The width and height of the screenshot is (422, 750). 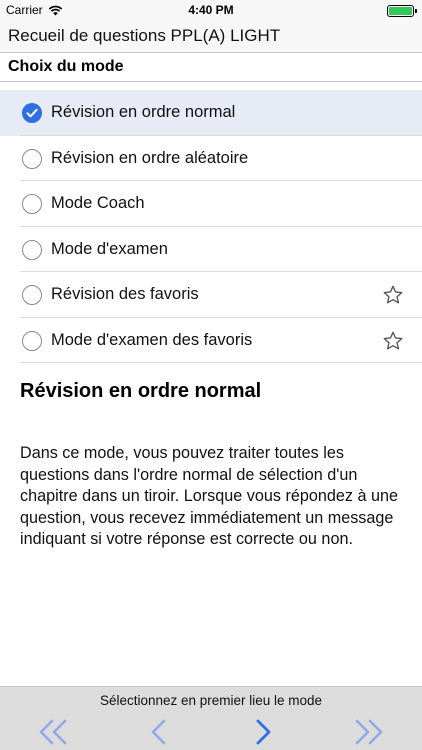 I want to click on double-chevron-left-icon, so click(x=53, y=732).